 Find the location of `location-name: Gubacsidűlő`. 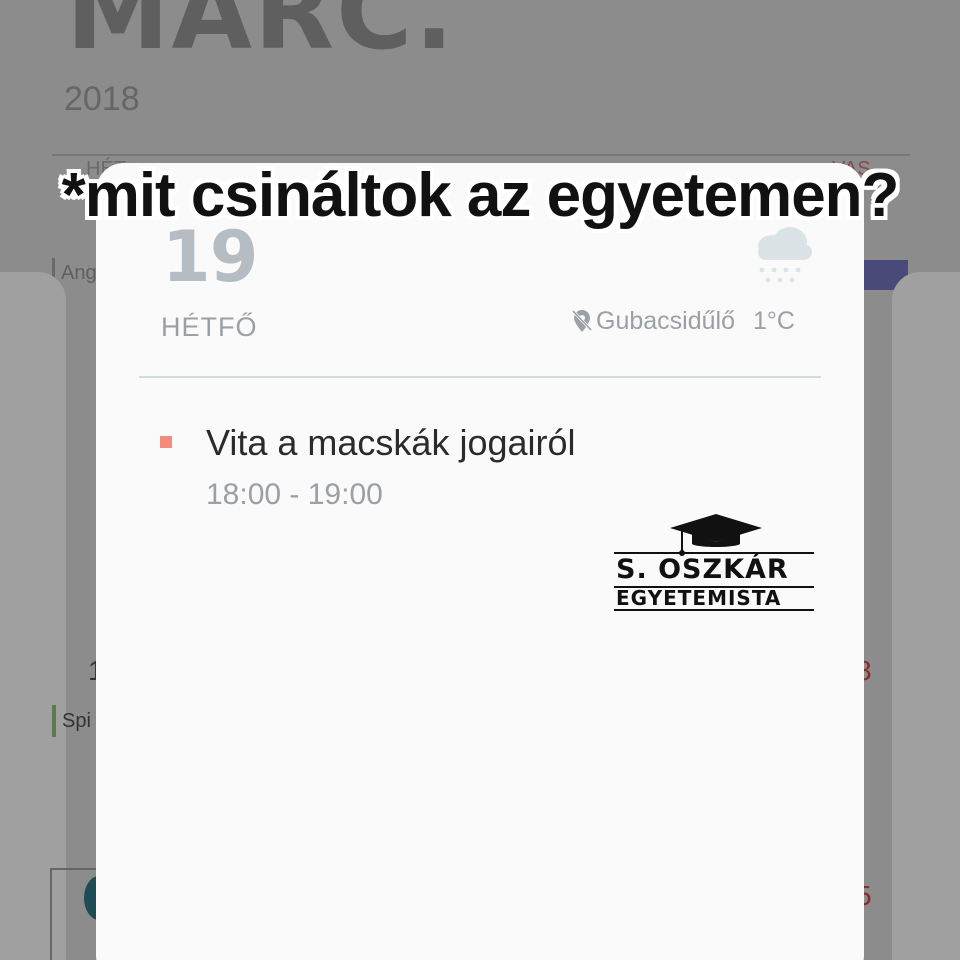

location-name: Gubacsidűlő is located at coordinates (665, 320).